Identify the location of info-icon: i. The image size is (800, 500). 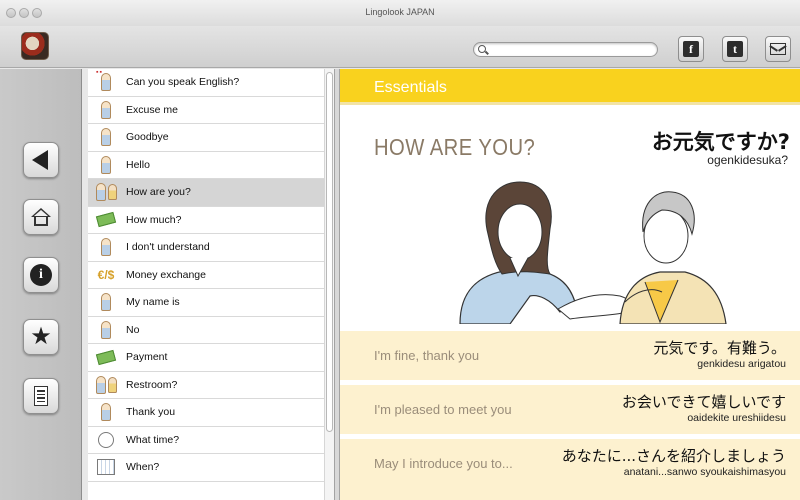
(41, 275).